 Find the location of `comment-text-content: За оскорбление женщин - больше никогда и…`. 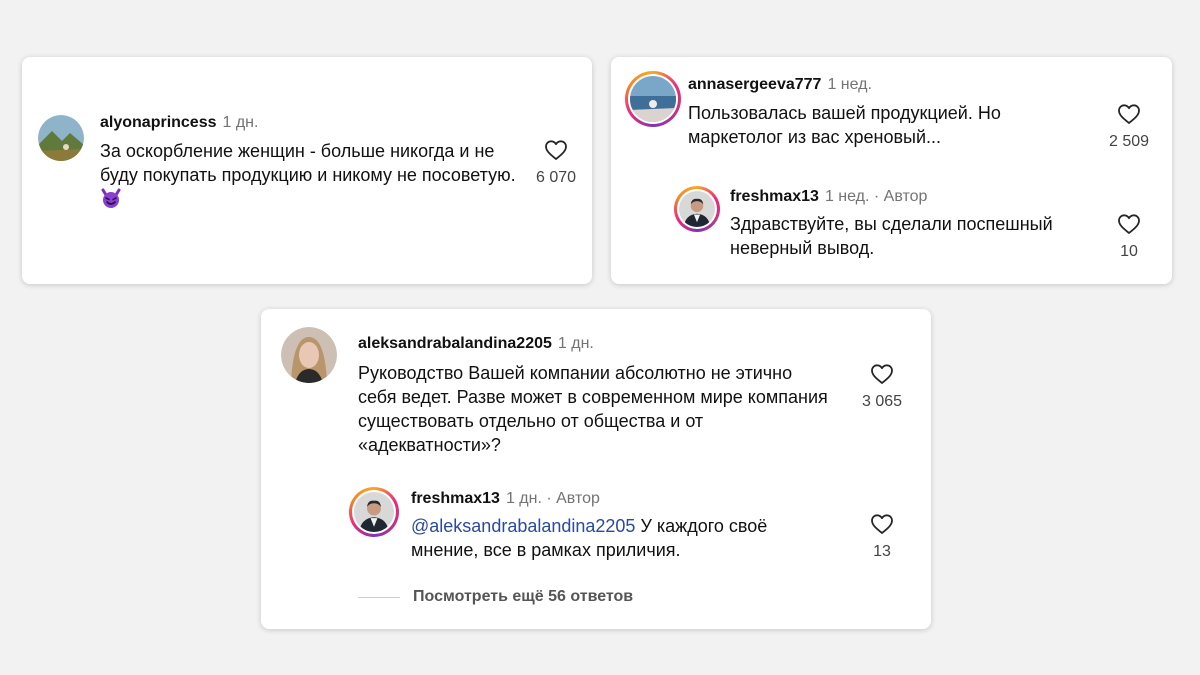

comment-text-content: За оскорбление женщин - больше никогда и… is located at coordinates (308, 163).